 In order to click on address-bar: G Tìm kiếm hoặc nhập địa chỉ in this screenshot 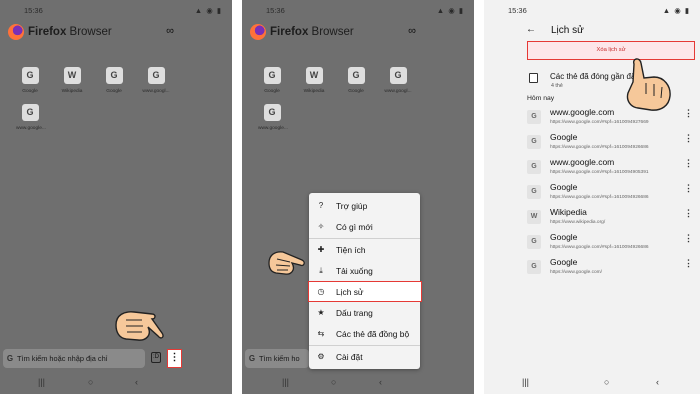, I will do `click(74, 358)`.